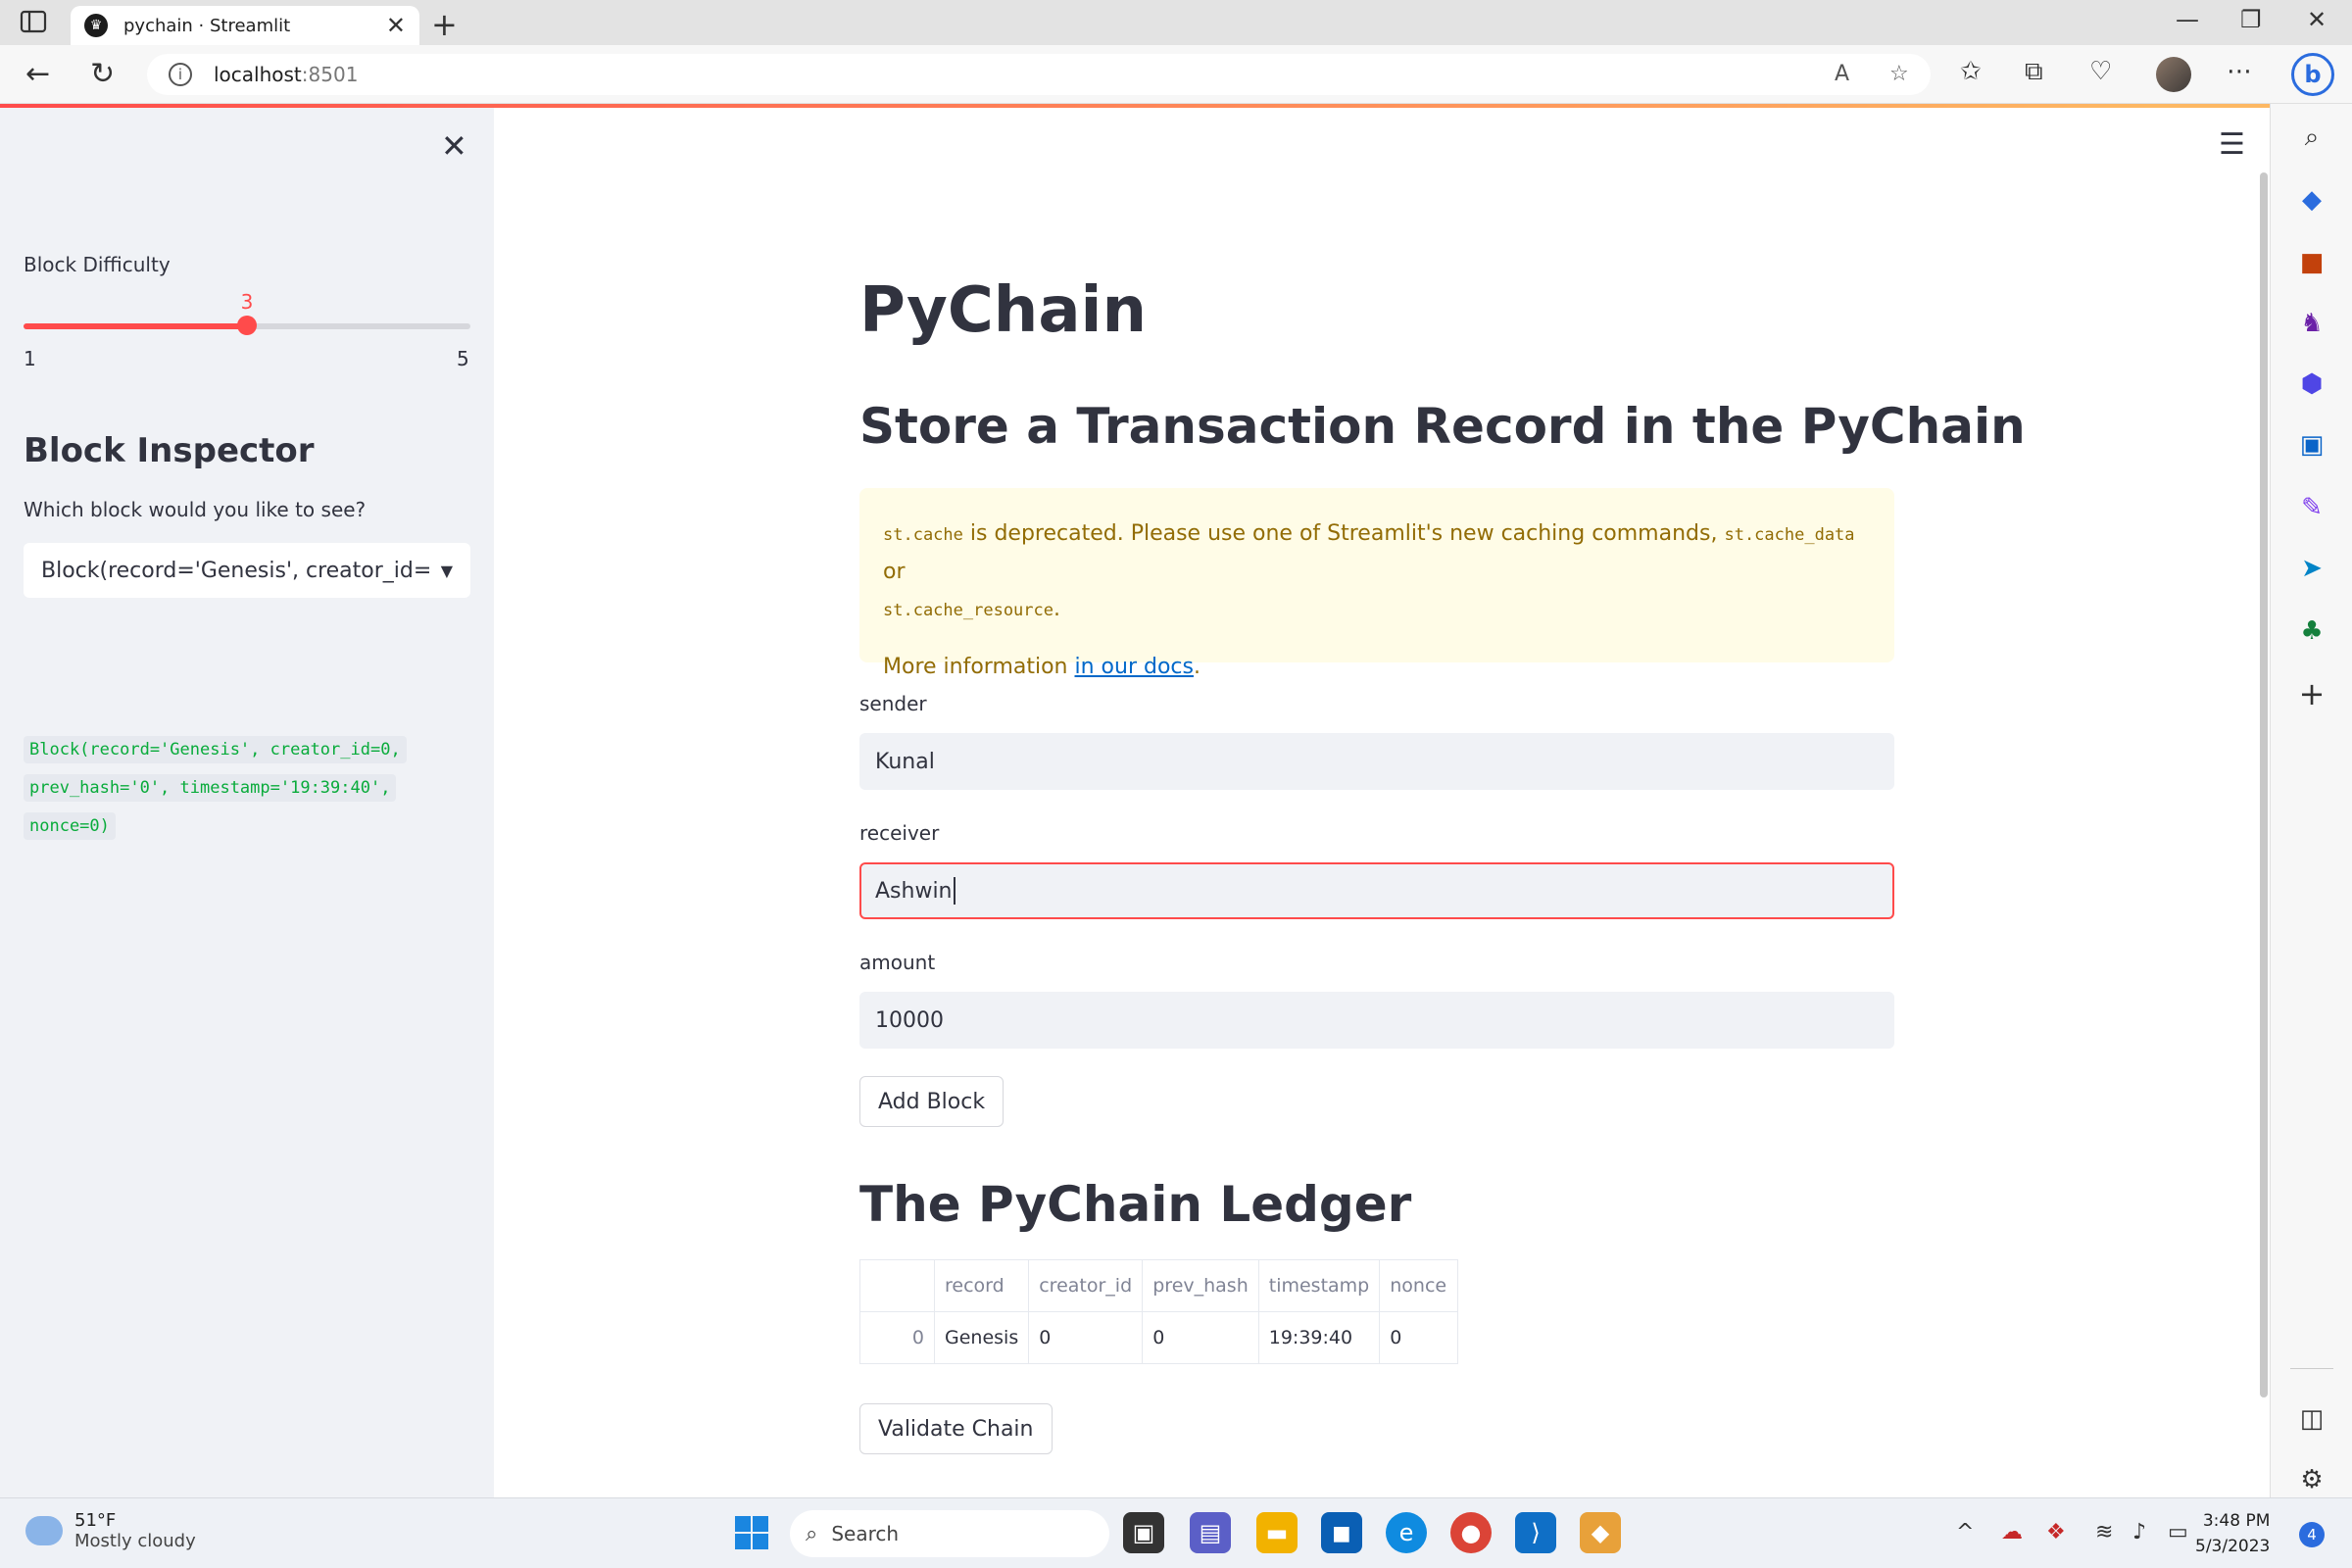 The image size is (2352, 1568). What do you see at coordinates (135, 1541) in the screenshot?
I see `weather-desc: Mostly cloudy` at bounding box center [135, 1541].